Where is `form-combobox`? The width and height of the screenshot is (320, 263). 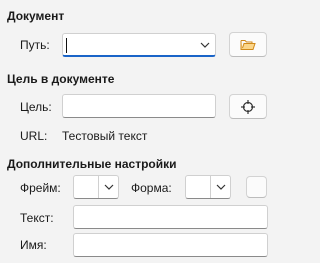 form-combobox is located at coordinates (208, 187).